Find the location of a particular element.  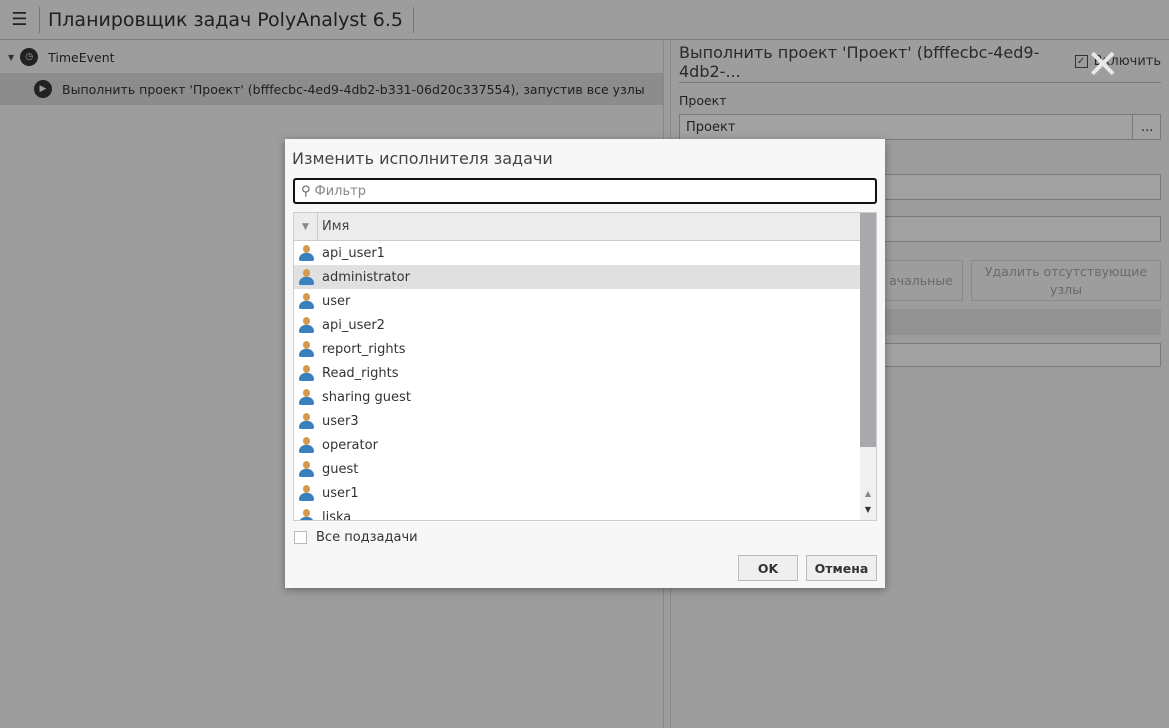

user-row: user3 is located at coordinates (577, 421).